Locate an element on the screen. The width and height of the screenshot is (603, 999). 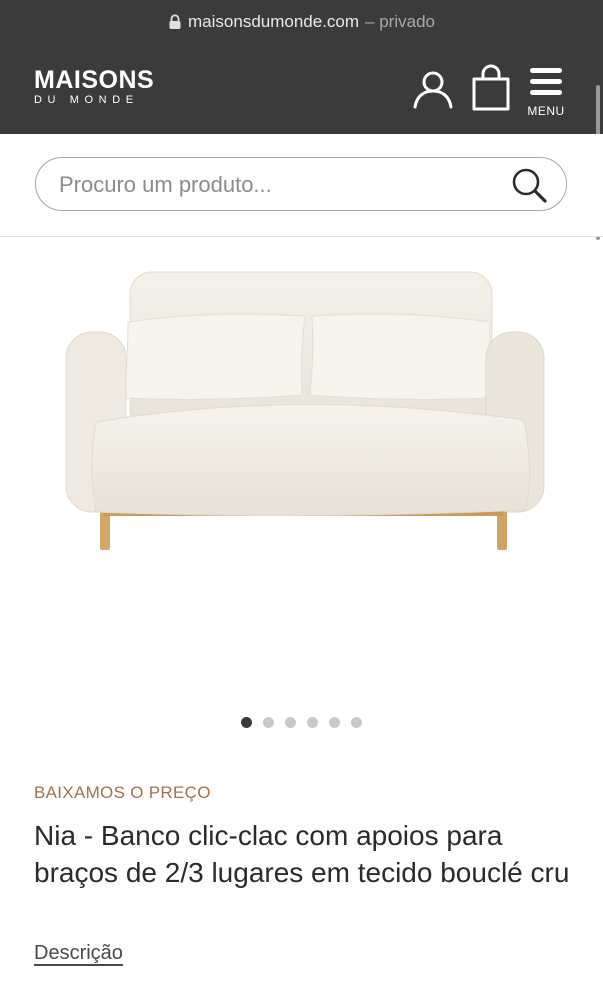
browser-url-bar: maisonsdumonde.com – privado is located at coordinates (301, 22).